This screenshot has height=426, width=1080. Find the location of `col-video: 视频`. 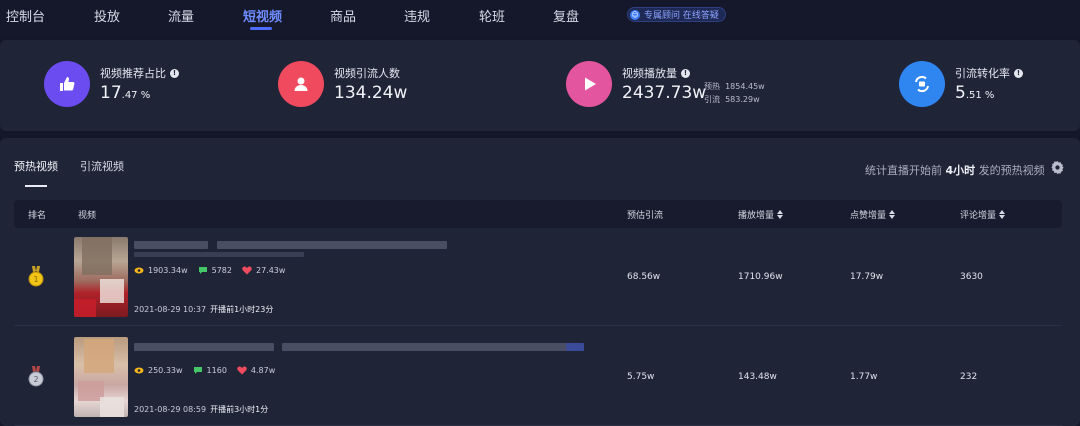

col-video: 视频 is located at coordinates (87, 216).